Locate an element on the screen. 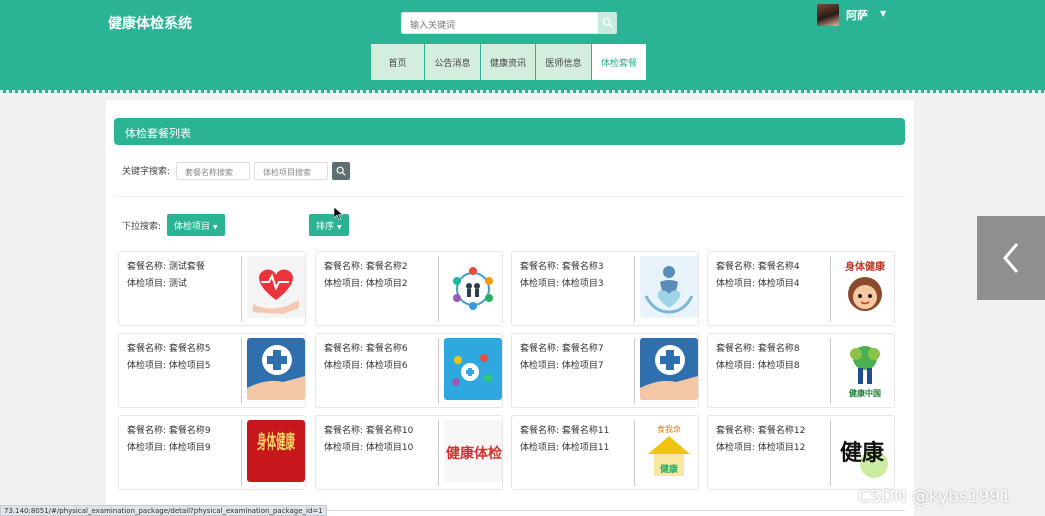  keyword-search-button is located at coordinates (341, 171).